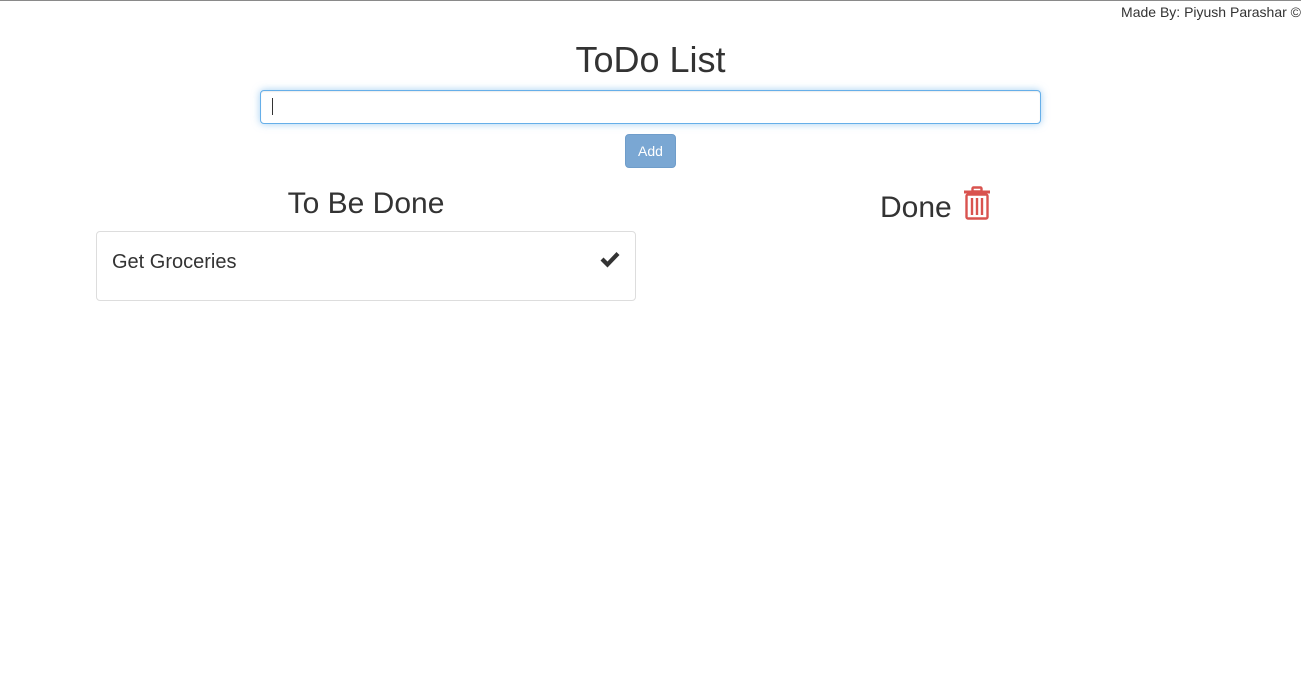  What do you see at coordinates (272, 106) in the screenshot?
I see `text-caret` at bounding box center [272, 106].